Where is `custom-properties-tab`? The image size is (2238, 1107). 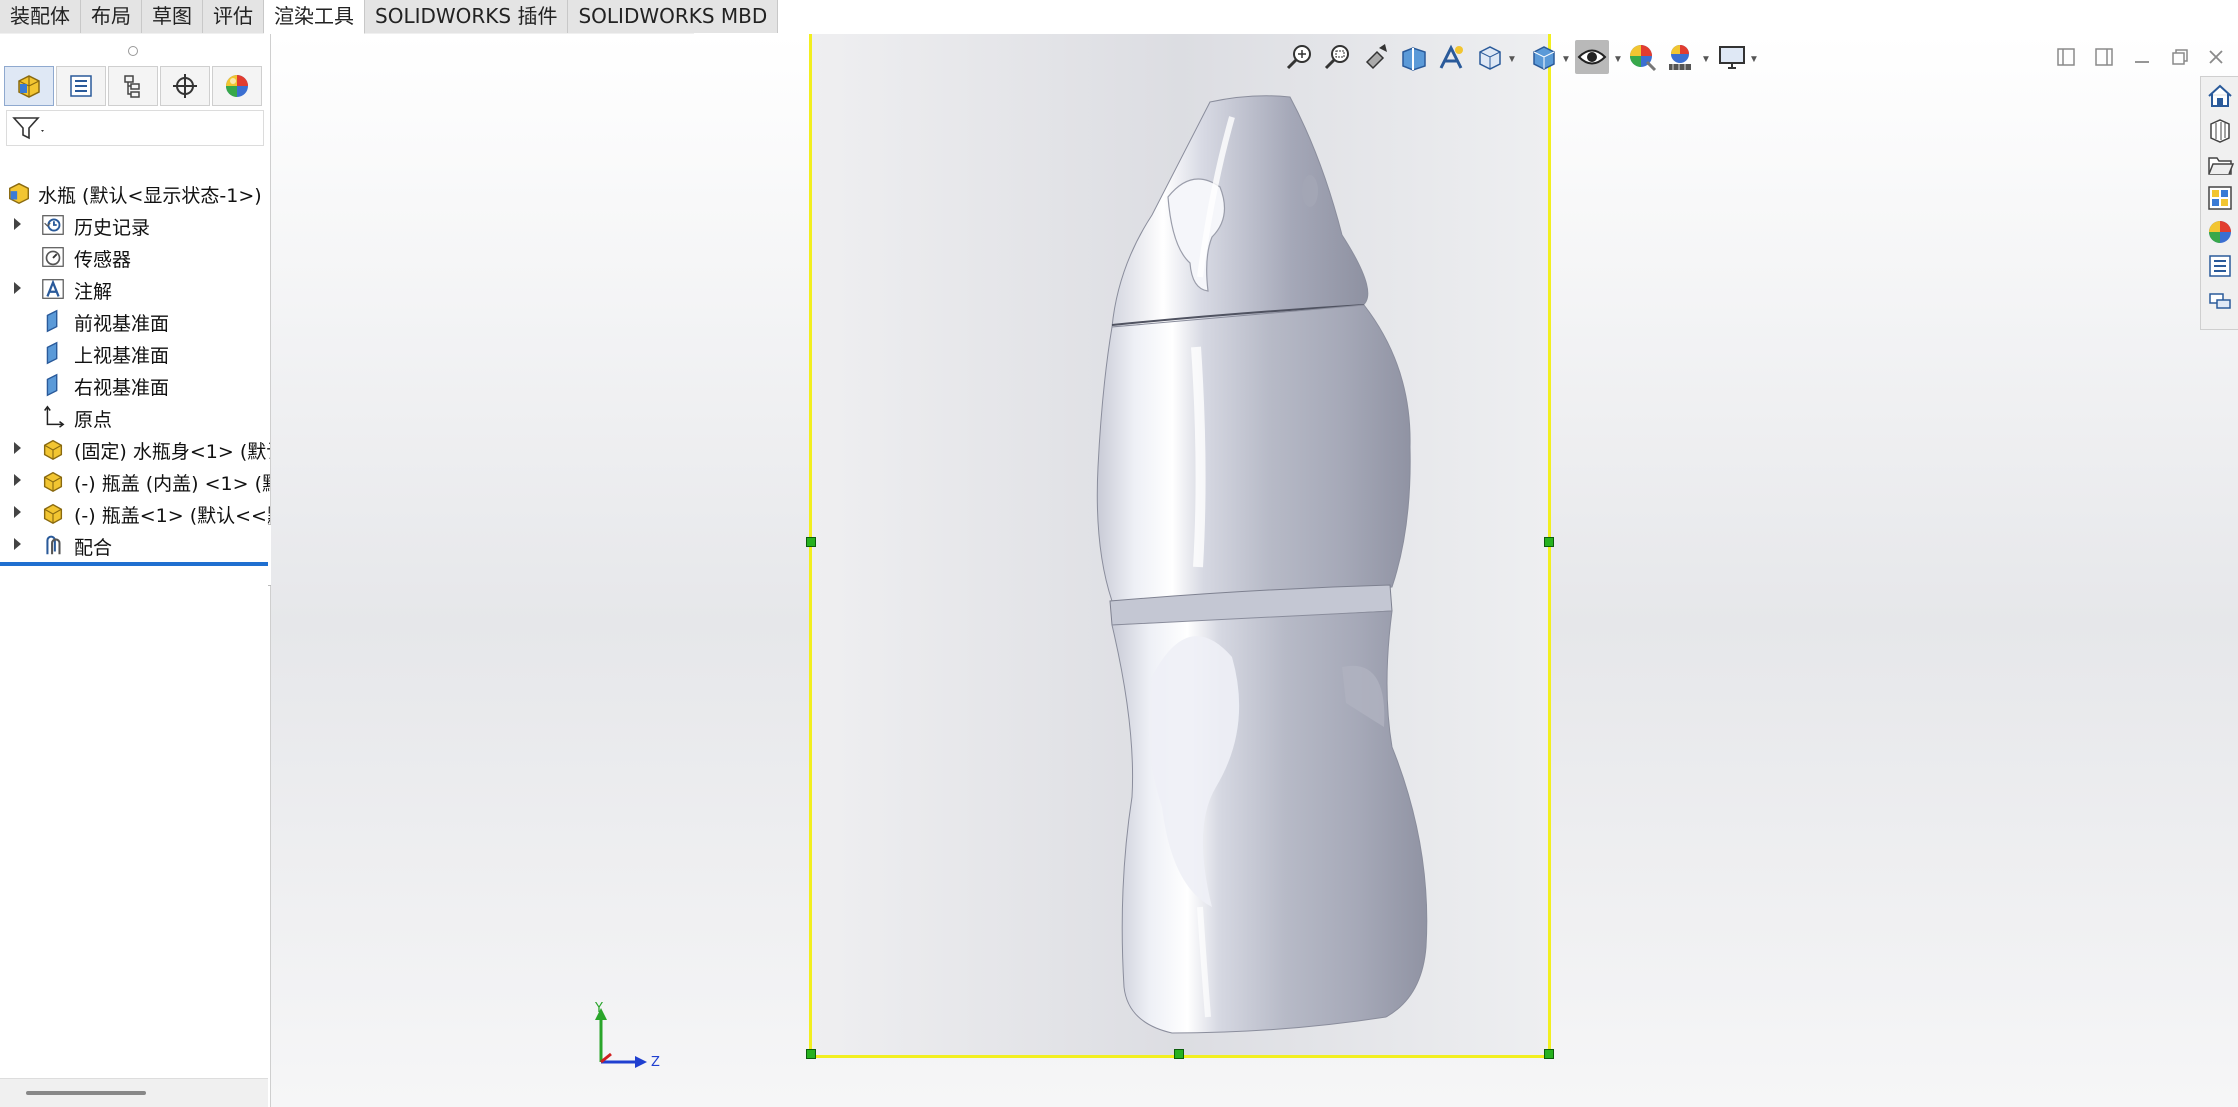 custom-properties-tab is located at coordinates (2220, 266).